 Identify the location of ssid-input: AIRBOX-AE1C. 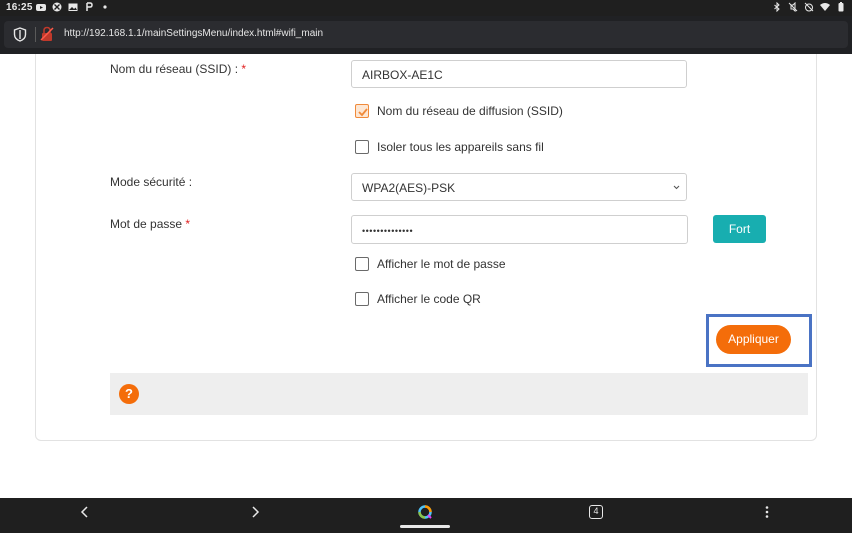
(519, 74).